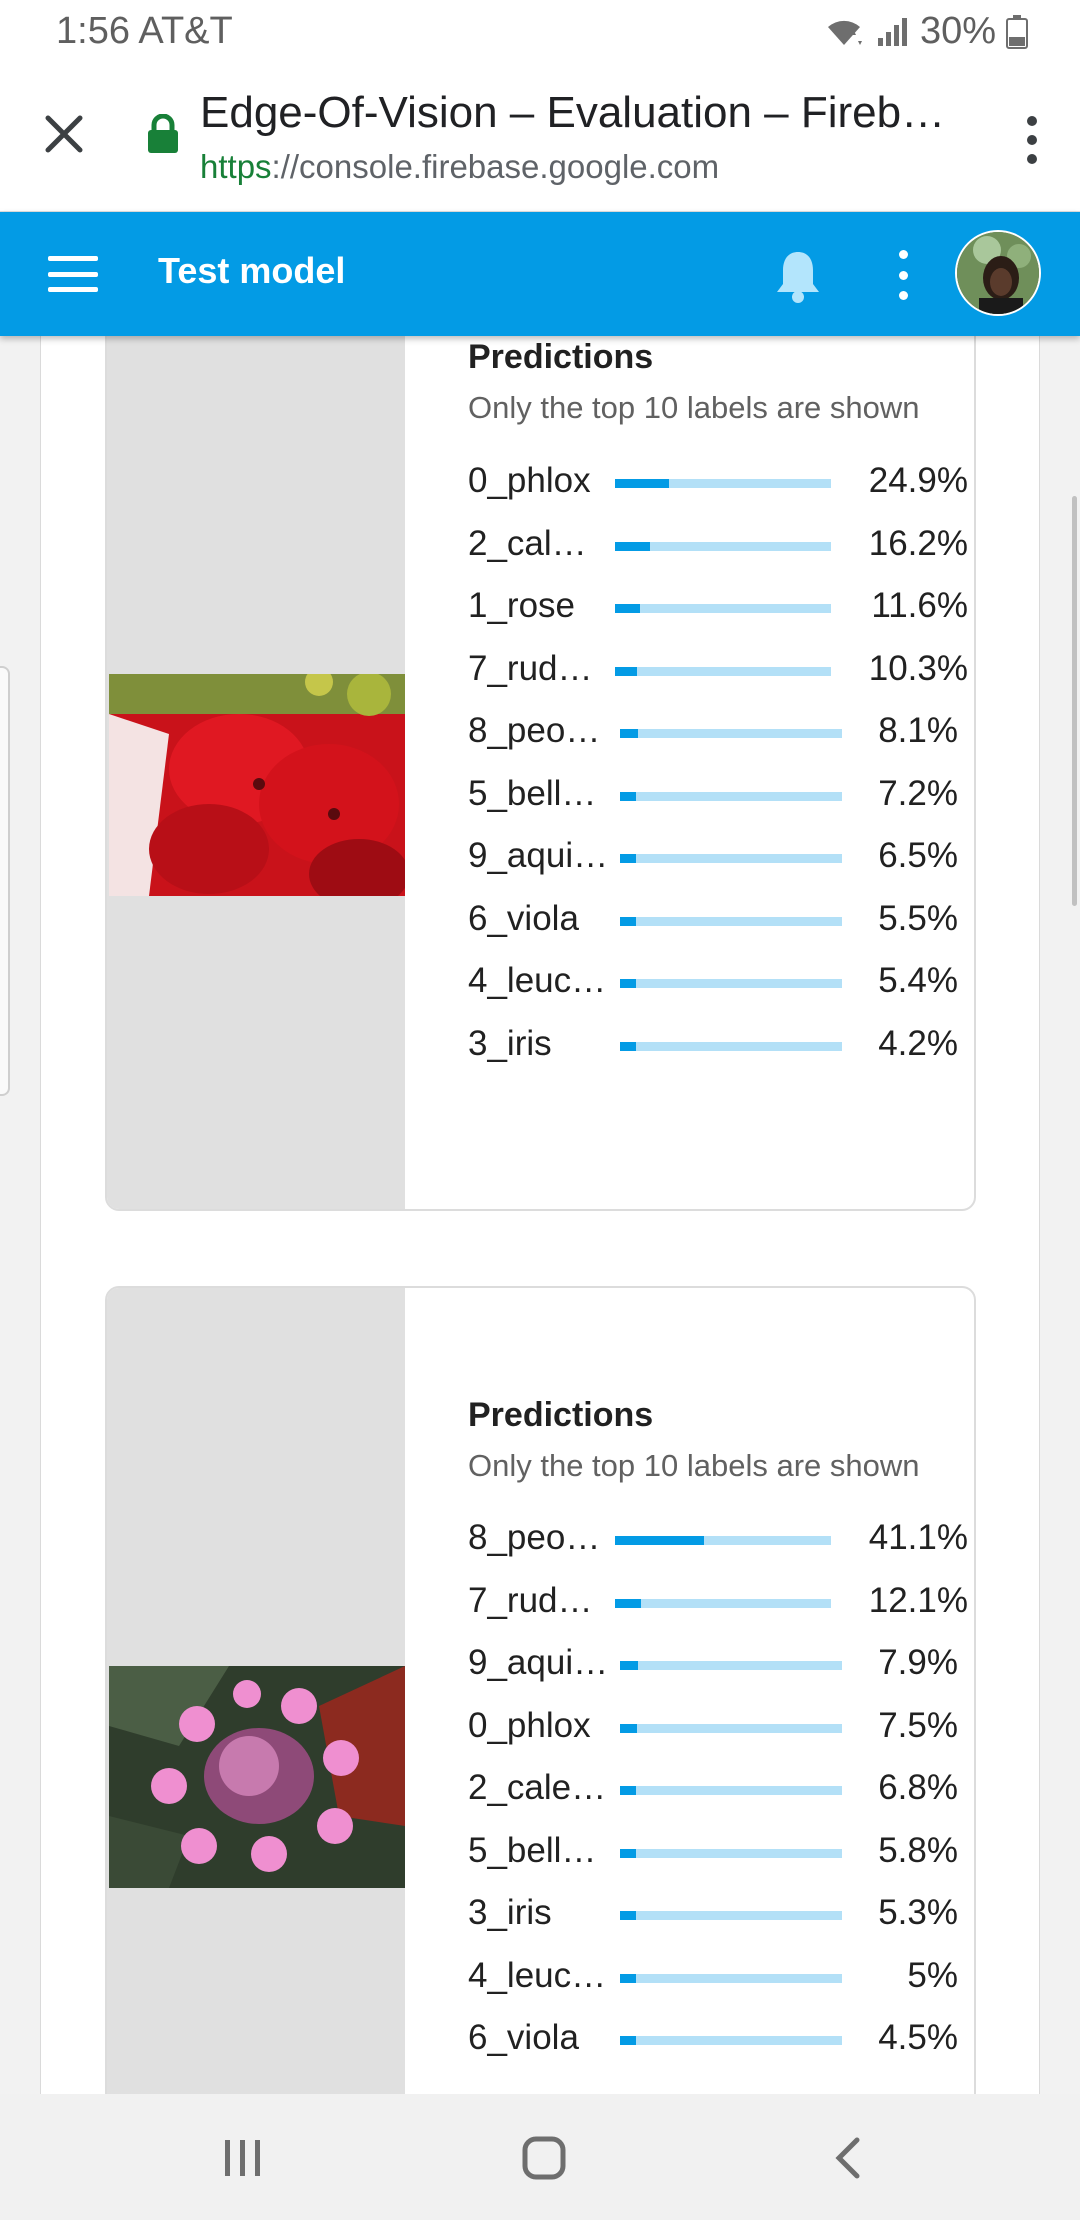 The height and width of the screenshot is (2220, 1080). What do you see at coordinates (694, 1465) in the screenshot?
I see `predictions-subtitle: Only the top 10 labels are shown` at bounding box center [694, 1465].